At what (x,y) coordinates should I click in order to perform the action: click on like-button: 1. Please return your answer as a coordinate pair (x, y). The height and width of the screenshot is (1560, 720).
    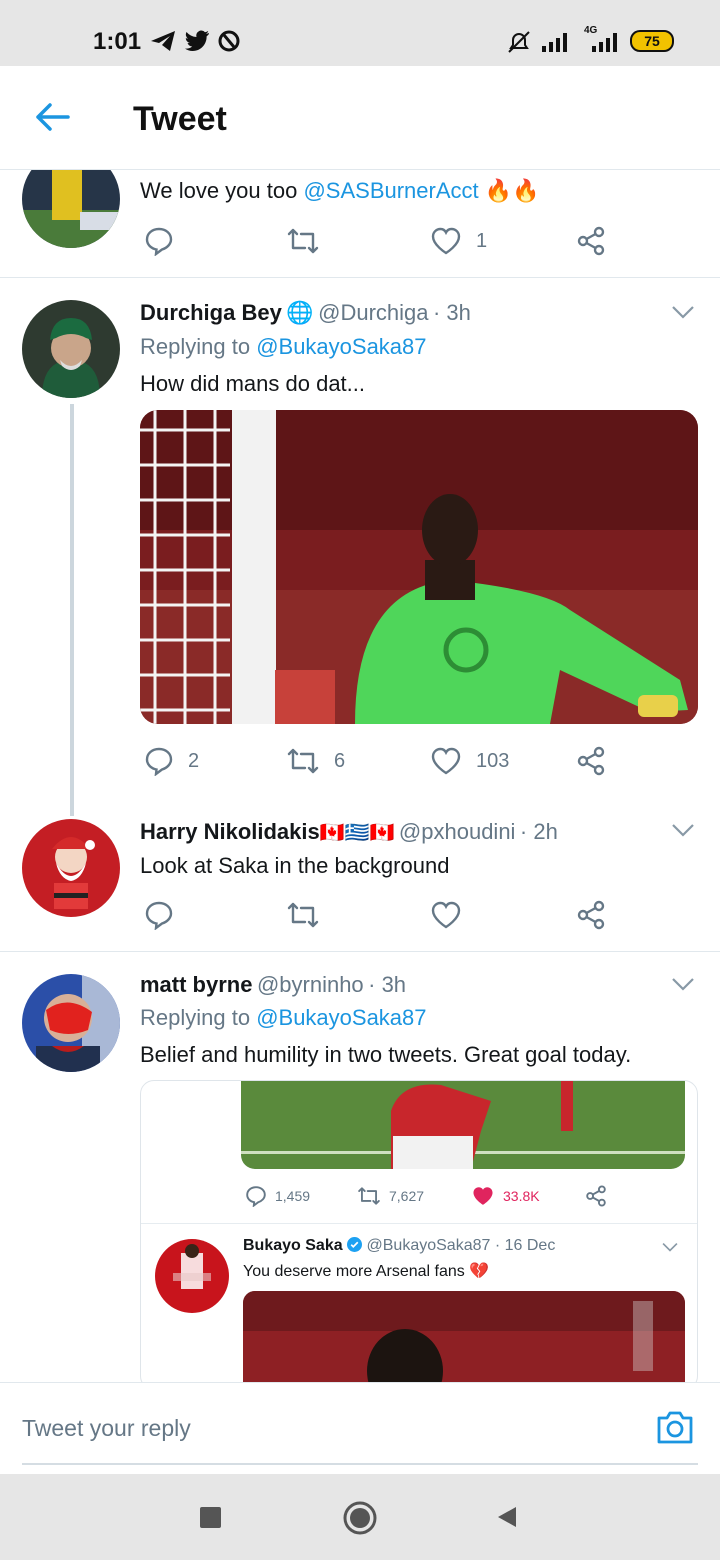
    Looking at the image, I should click on (458, 241).